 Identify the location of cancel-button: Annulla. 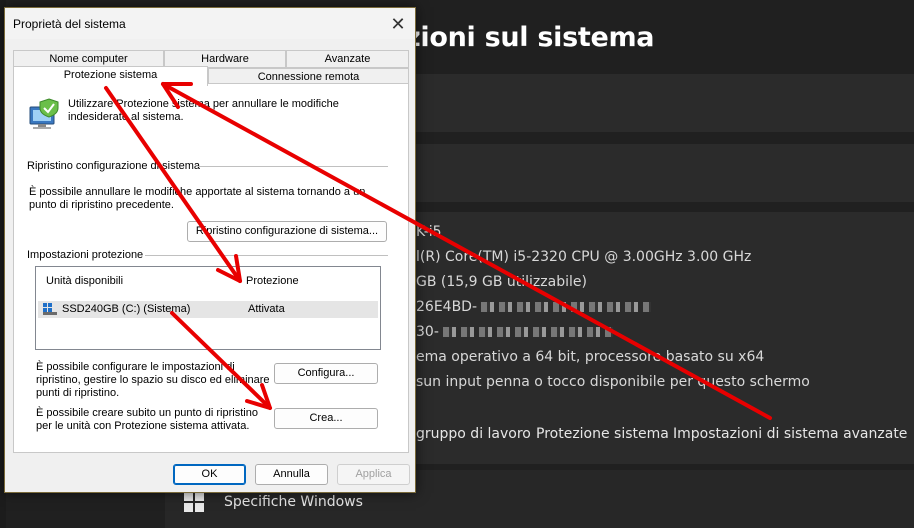
(291, 474).